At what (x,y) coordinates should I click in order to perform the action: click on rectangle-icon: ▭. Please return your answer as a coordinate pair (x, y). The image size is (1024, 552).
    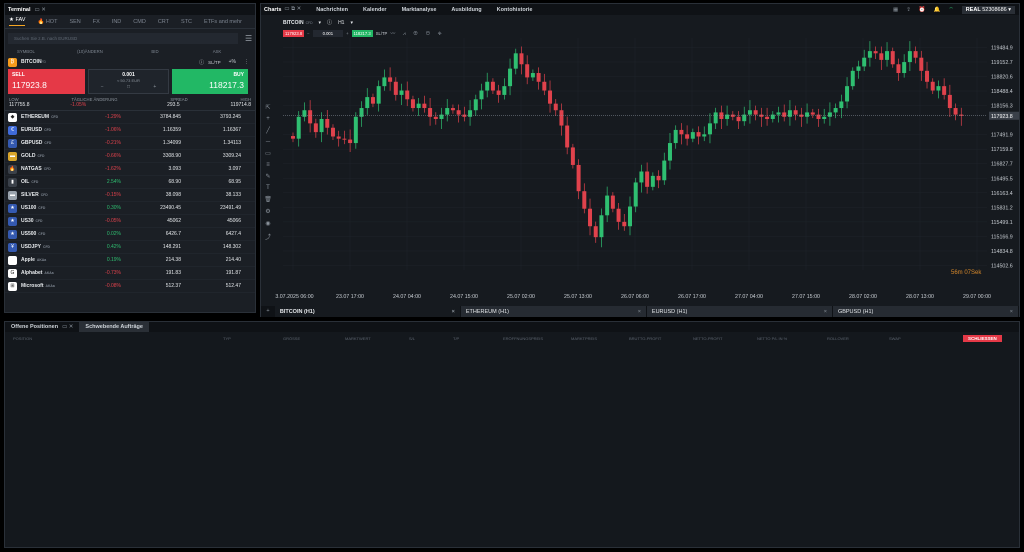
    Looking at the image, I should click on (268, 153).